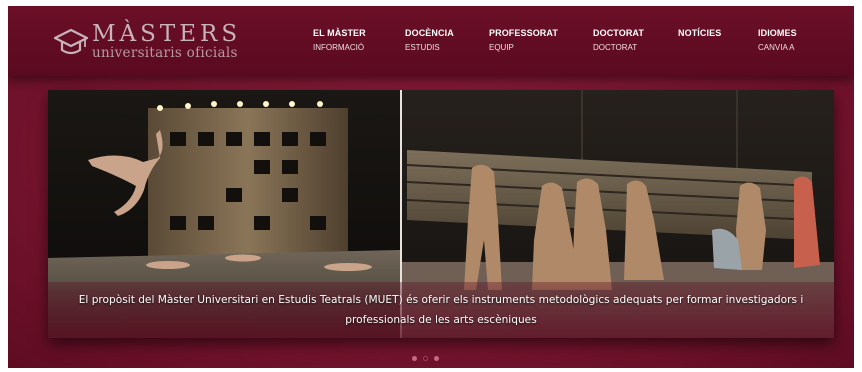  Describe the element at coordinates (523, 40) in the screenshot. I see `nav-item-professorat: PROFESSORAT EQUIP` at that location.